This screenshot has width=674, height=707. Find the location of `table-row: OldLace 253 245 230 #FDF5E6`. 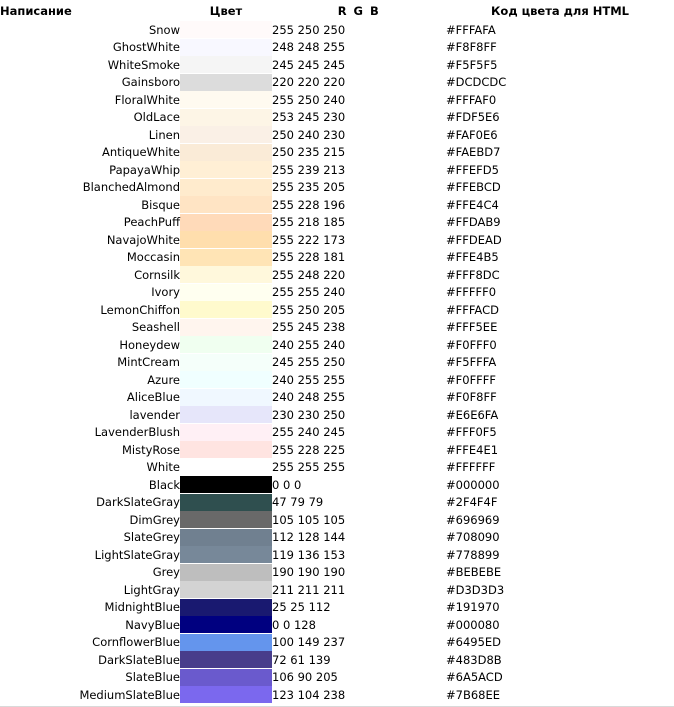

table-row: OldLace 253 245 230 #FDF5E6 is located at coordinates (337, 117).